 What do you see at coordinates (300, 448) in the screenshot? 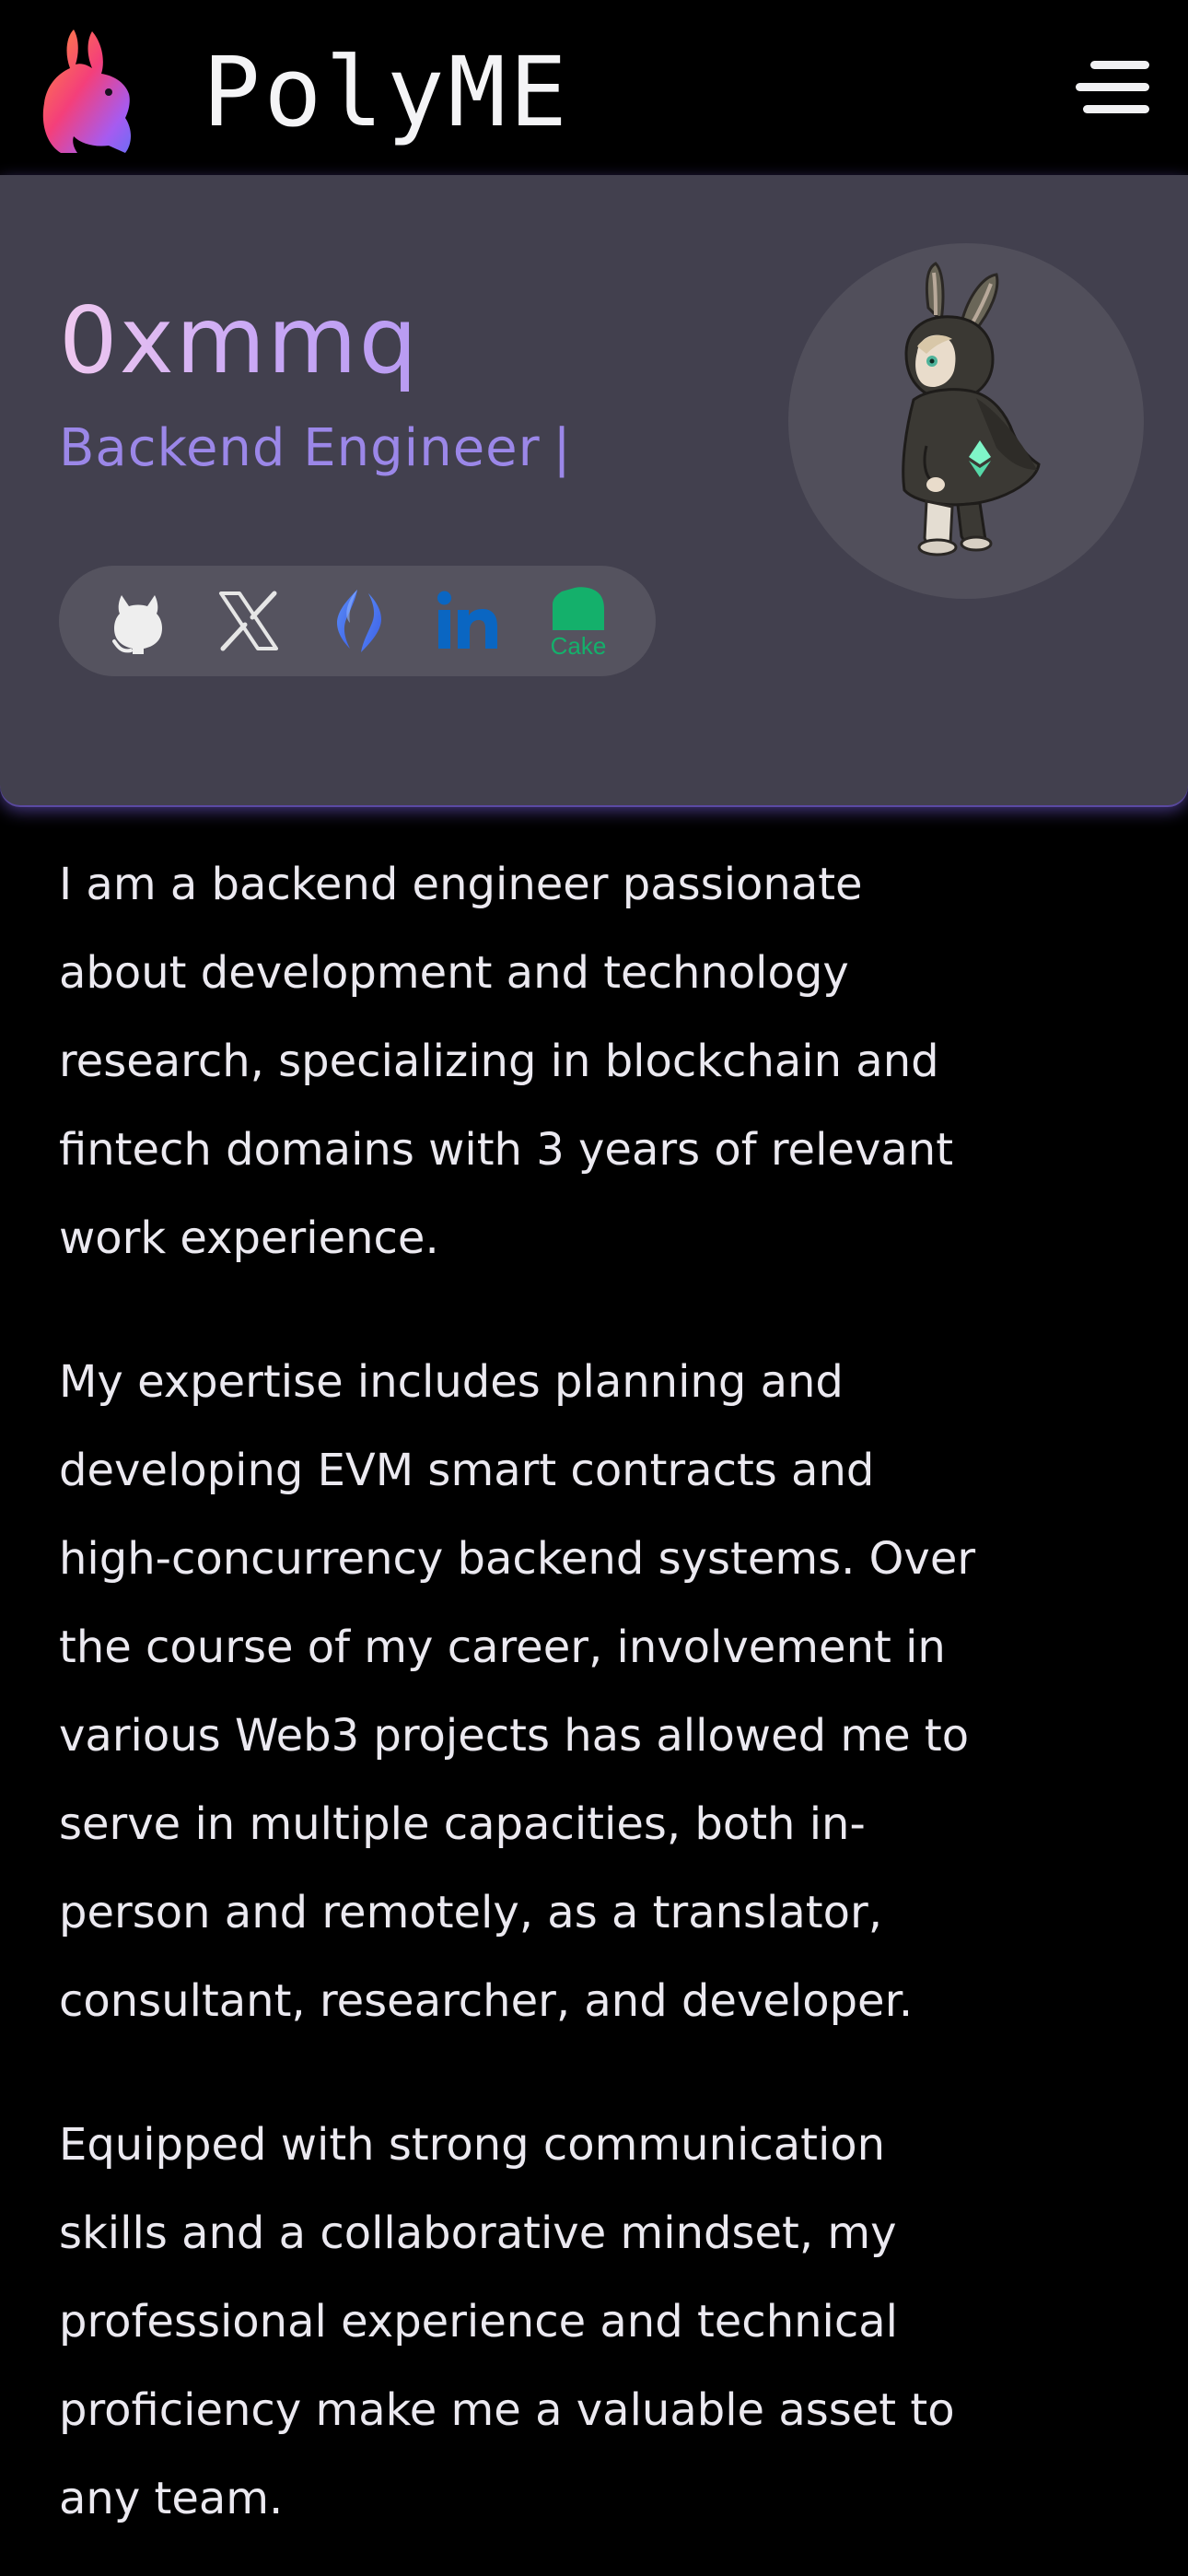
I see `role-text: Backend Engineer` at bounding box center [300, 448].